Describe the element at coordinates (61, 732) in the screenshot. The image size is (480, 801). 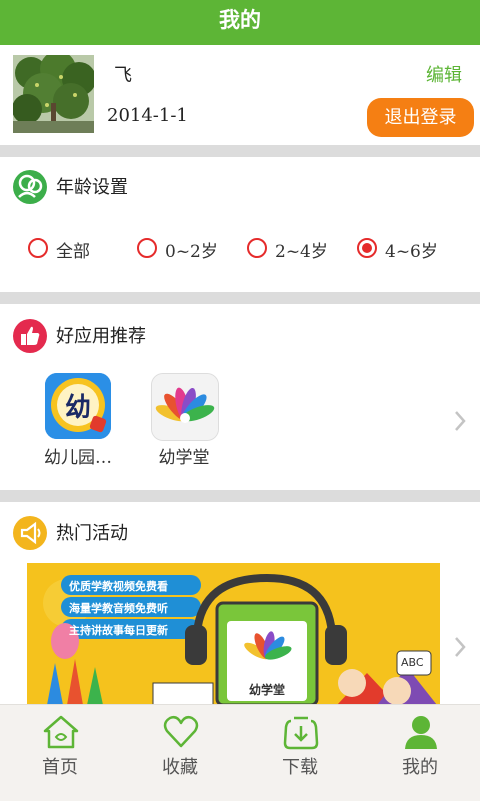
I see `home-icon` at that location.